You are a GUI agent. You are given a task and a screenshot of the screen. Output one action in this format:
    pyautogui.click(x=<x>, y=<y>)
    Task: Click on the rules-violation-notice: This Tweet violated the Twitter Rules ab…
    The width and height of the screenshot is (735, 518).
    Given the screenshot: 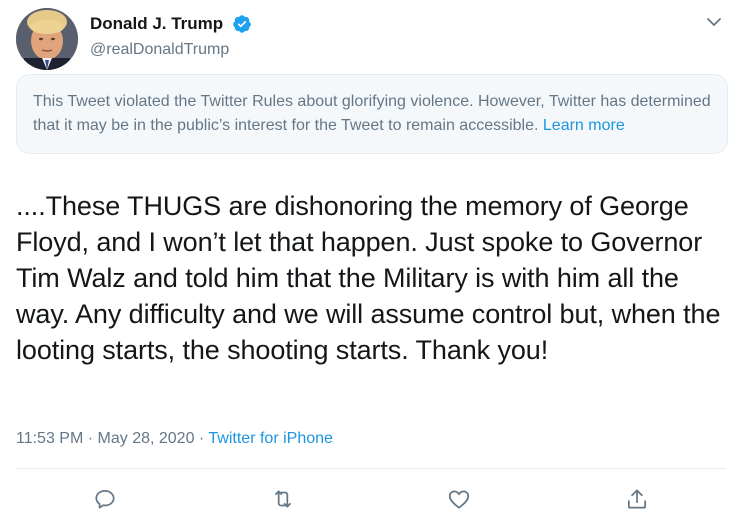 What is the action you would take?
    pyautogui.click(x=372, y=114)
    